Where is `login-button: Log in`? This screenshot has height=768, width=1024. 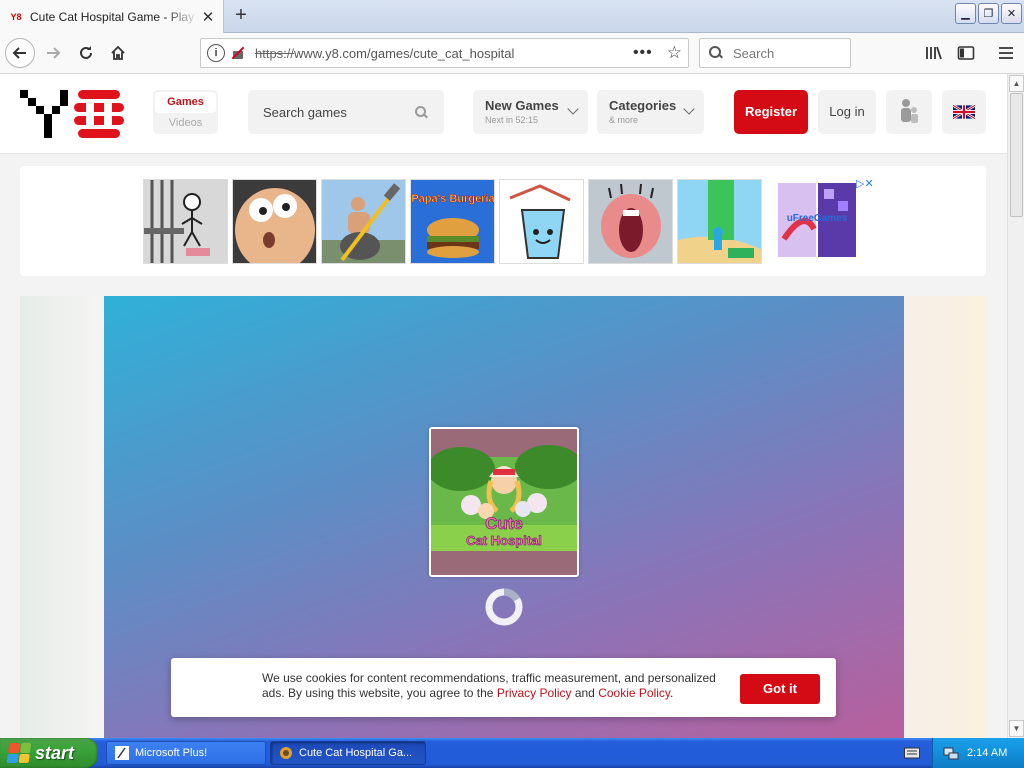
login-button: Log in is located at coordinates (847, 112).